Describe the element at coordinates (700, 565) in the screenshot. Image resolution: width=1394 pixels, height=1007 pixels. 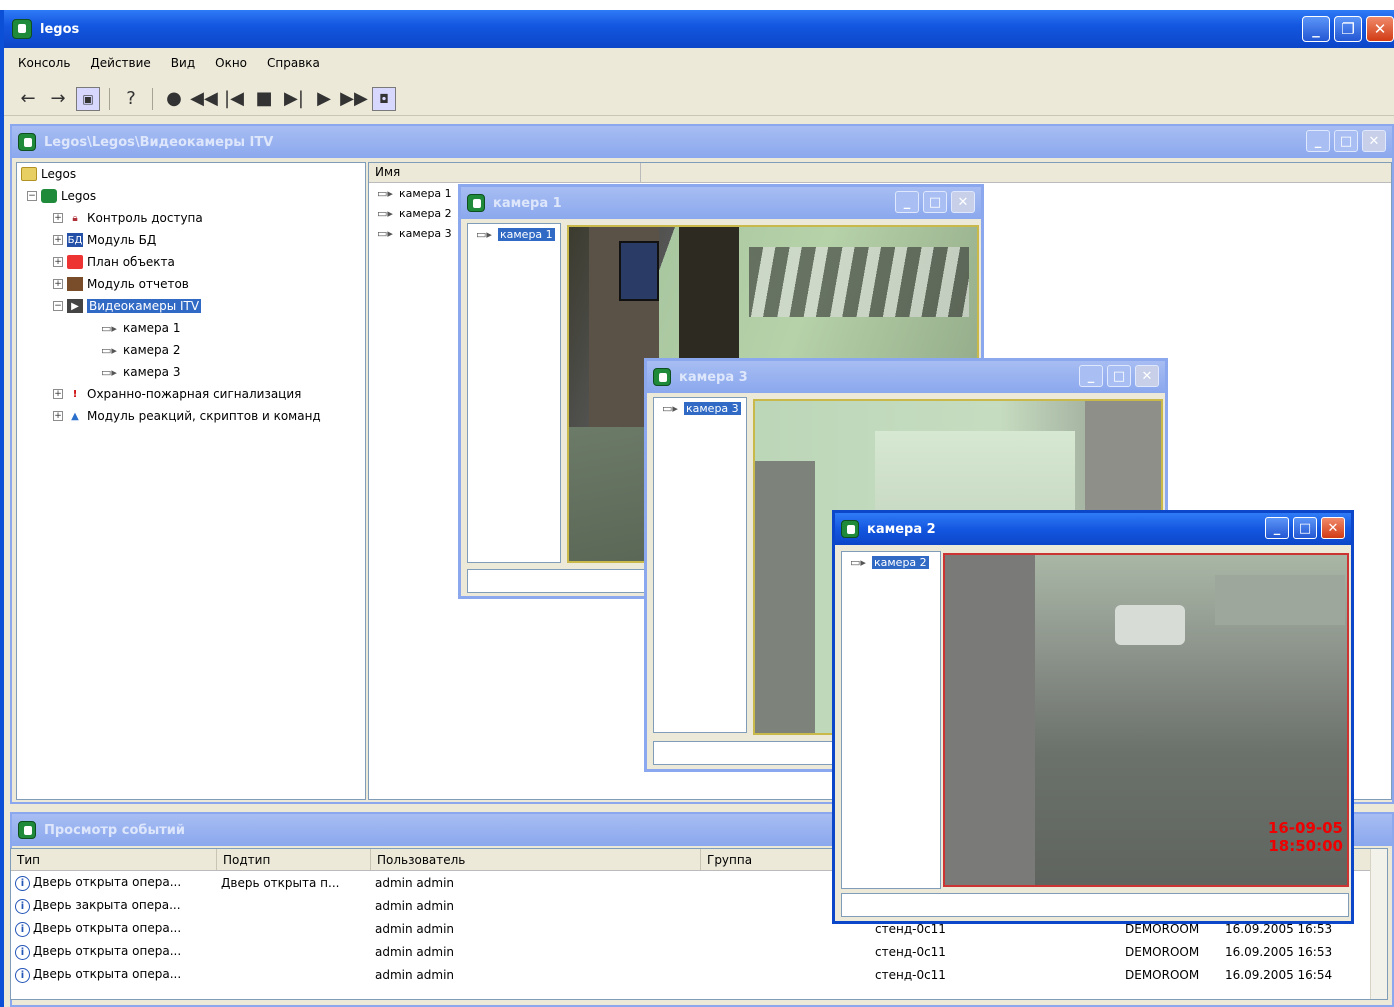
I see `camera-3-tree: ▭▸ камера 3` at that location.